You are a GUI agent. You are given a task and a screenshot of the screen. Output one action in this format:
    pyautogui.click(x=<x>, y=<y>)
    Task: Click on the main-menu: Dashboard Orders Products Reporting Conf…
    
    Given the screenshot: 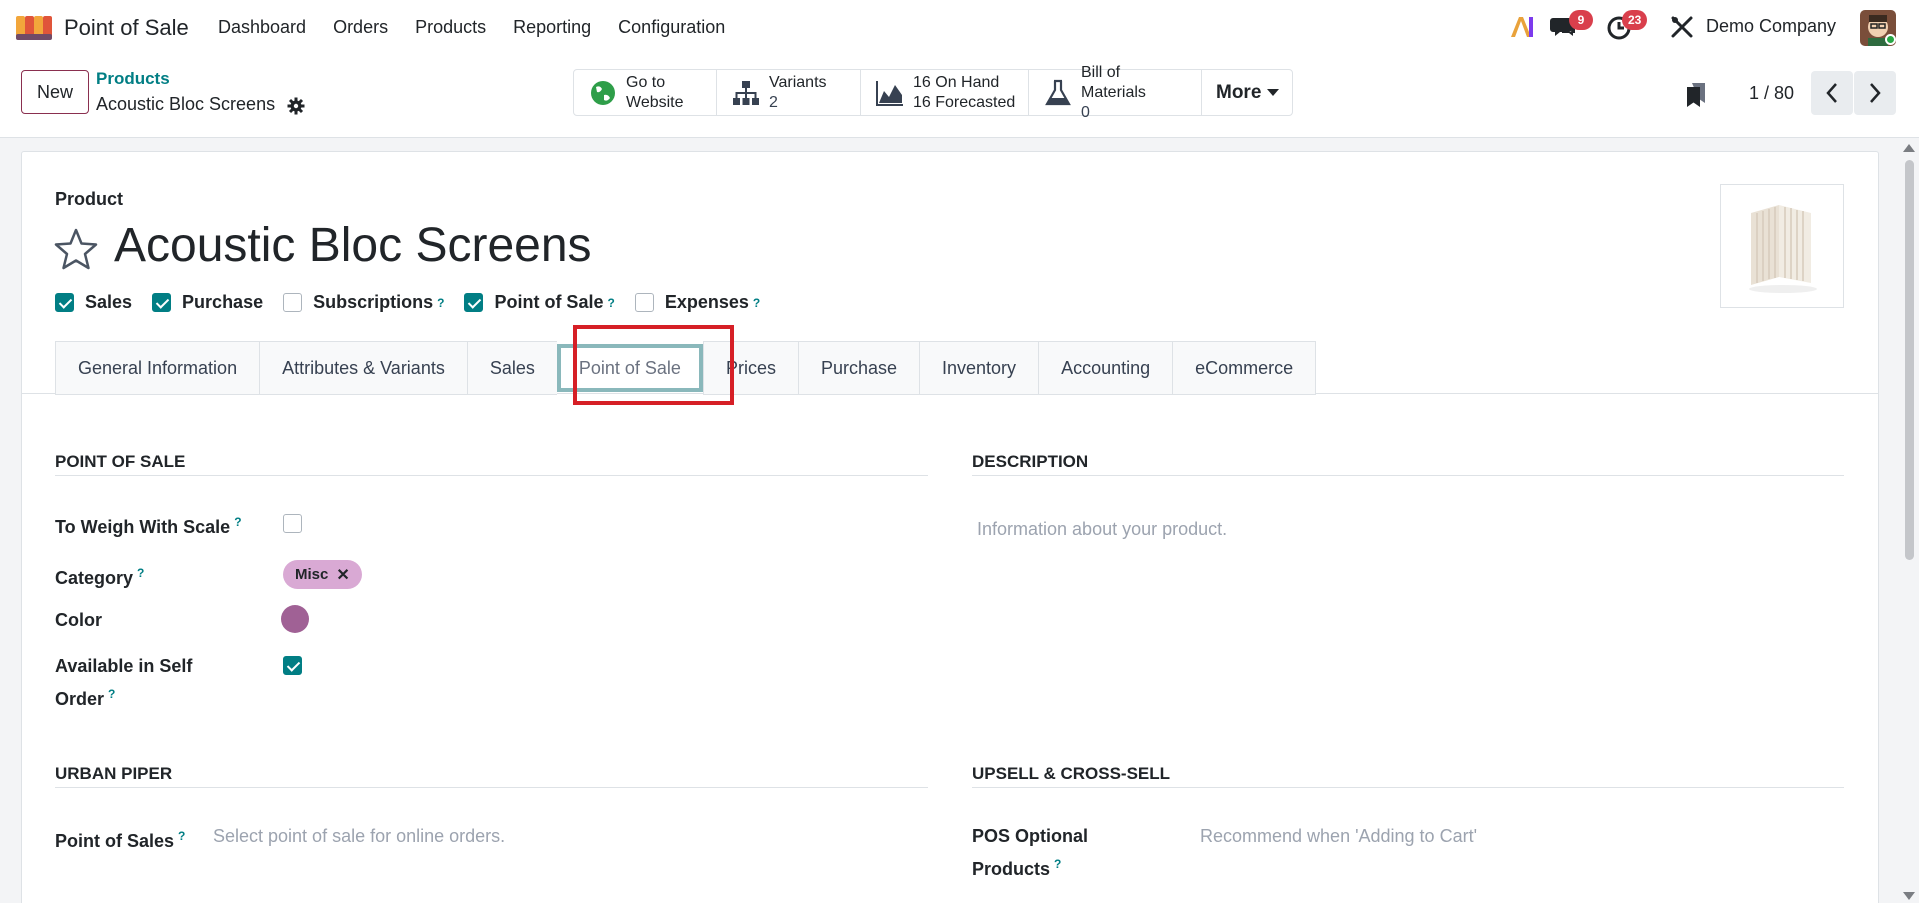 What is the action you would take?
    pyautogui.click(x=485, y=27)
    